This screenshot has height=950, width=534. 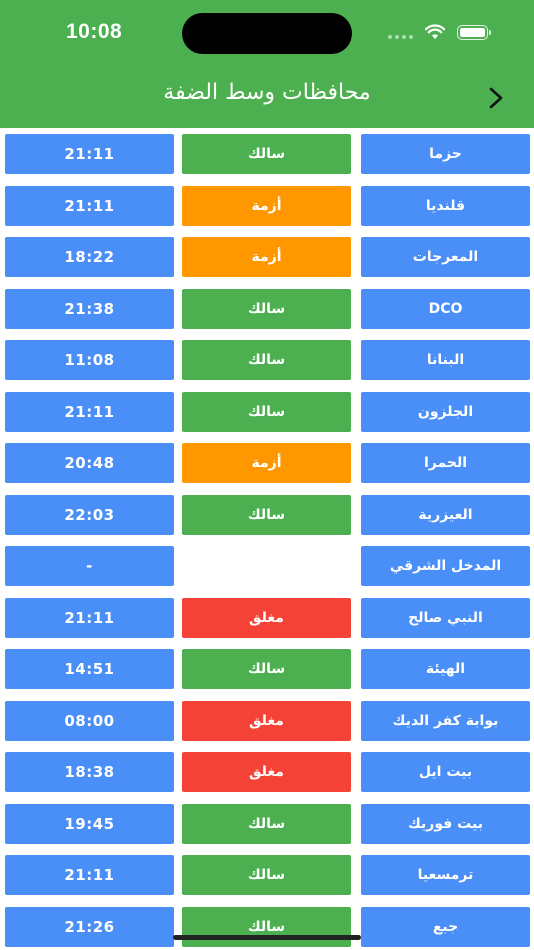 What do you see at coordinates (89, 926) in the screenshot?
I see `update-time: 21:26` at bounding box center [89, 926].